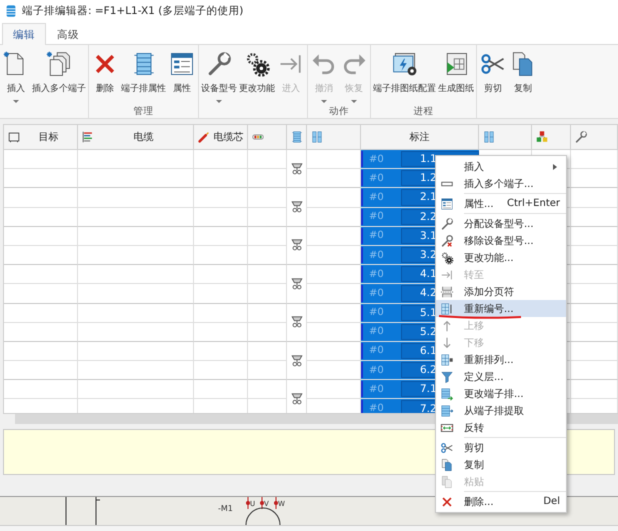  I want to click on menu-item: 删除... Del, so click(501, 501).